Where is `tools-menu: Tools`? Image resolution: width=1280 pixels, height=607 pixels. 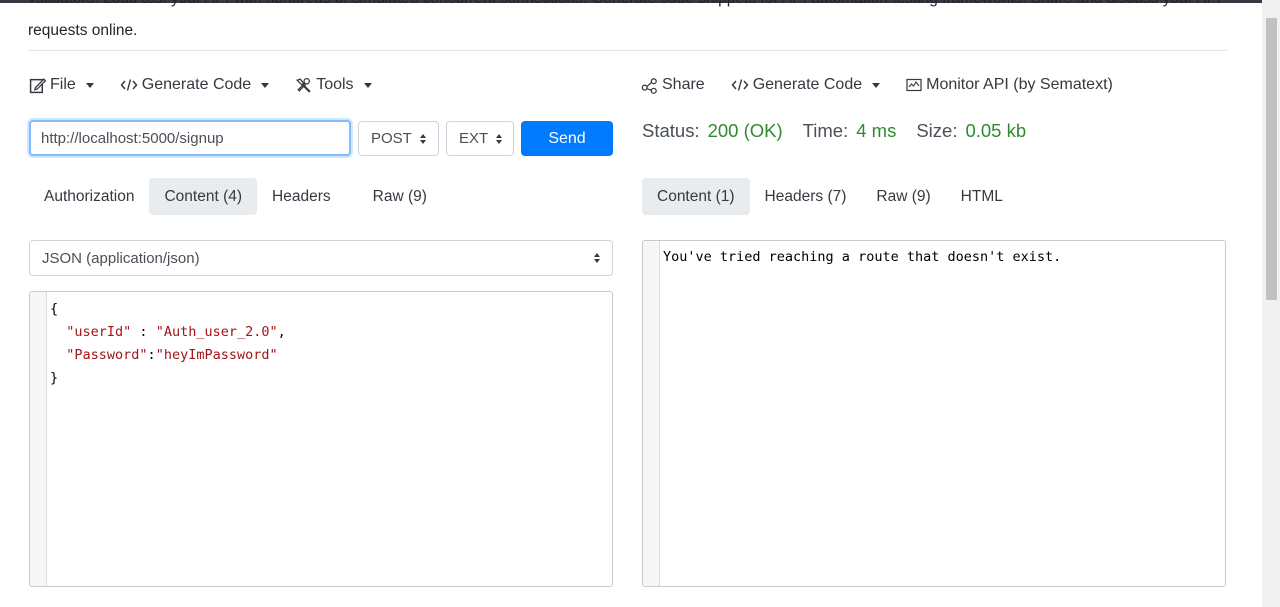 tools-menu: Tools is located at coordinates (333, 85).